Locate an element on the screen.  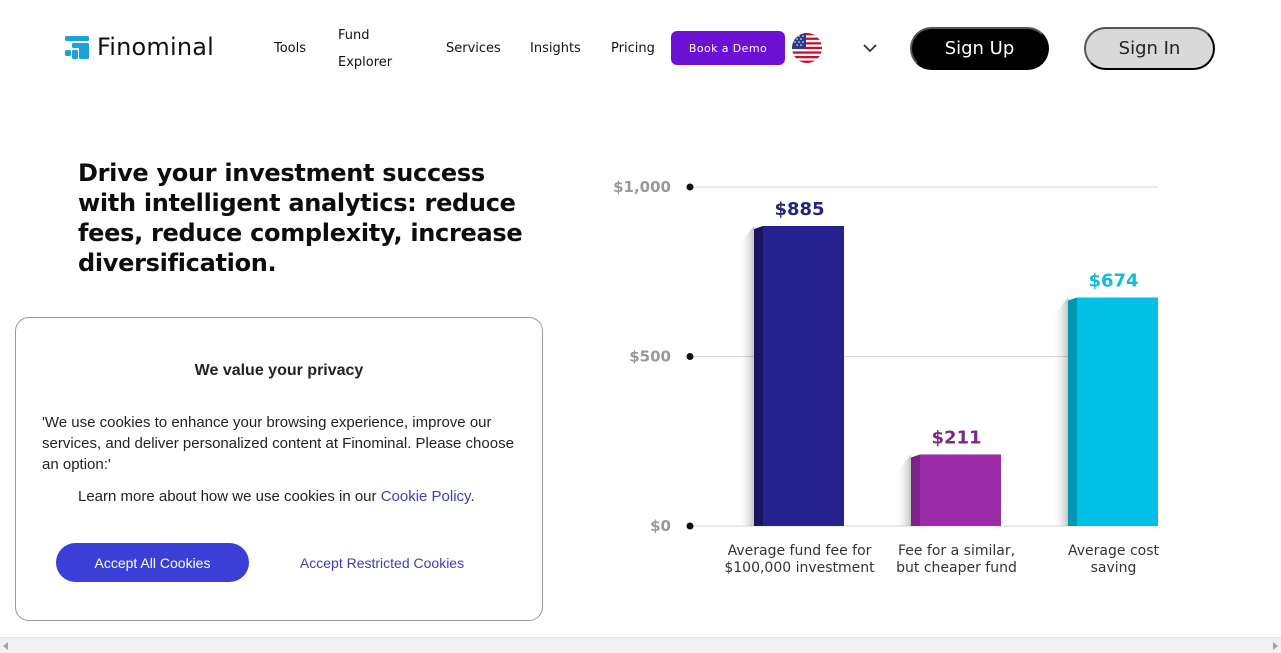
nav-pricing: Pricing is located at coordinates (633, 48).